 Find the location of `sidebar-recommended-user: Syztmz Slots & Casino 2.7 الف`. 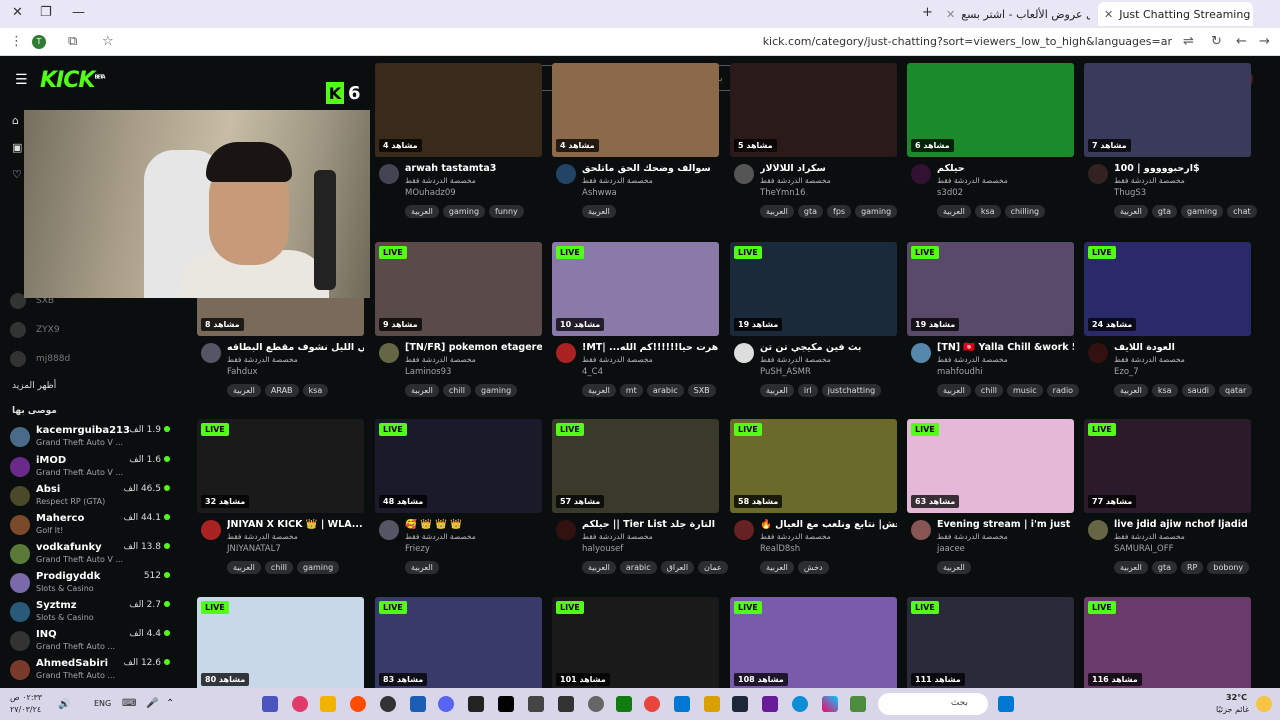

sidebar-recommended-user: Syztmz Slots & Casino 2.7 الف is located at coordinates (97, 614).